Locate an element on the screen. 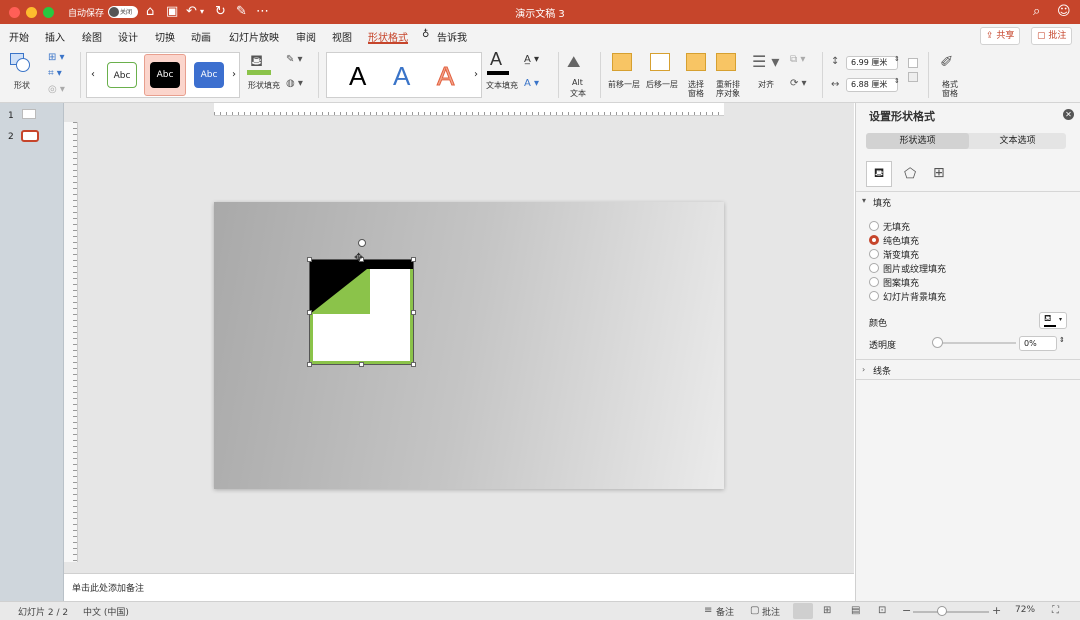 This screenshot has width=1080, height=620. edit-shape-icon: ⊞ ▾ is located at coordinates (56, 57).